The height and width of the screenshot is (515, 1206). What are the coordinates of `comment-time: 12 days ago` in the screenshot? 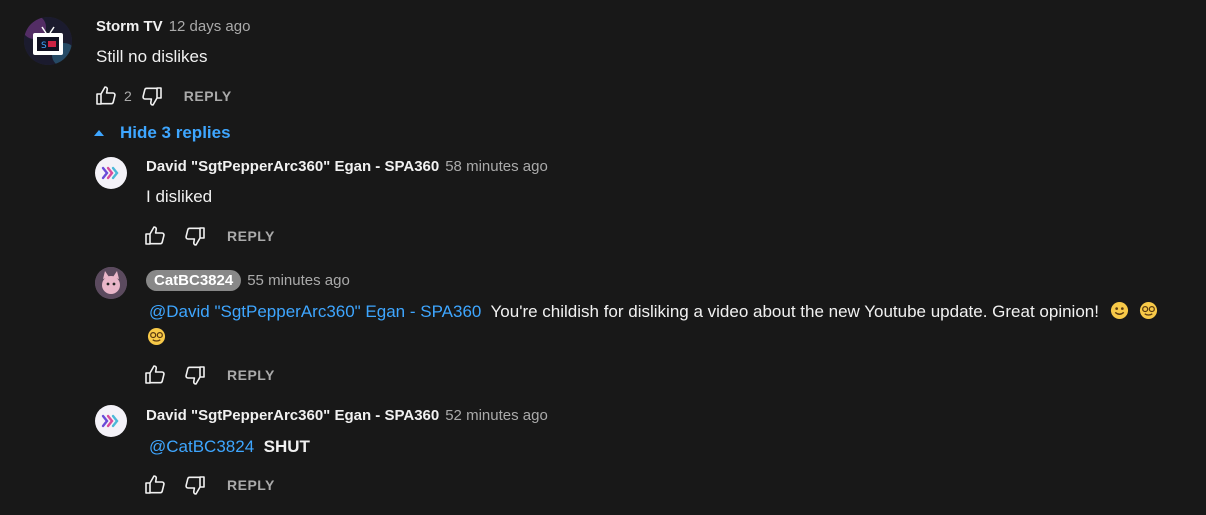 It's located at (210, 26).